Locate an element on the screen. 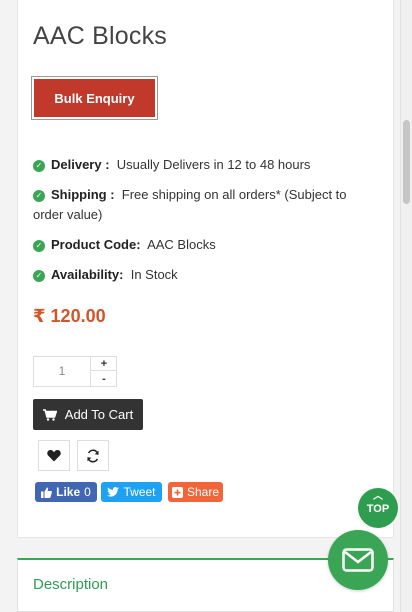 This screenshot has width=412, height=612. quantity-stepper: 1 + - is located at coordinates (75, 371).